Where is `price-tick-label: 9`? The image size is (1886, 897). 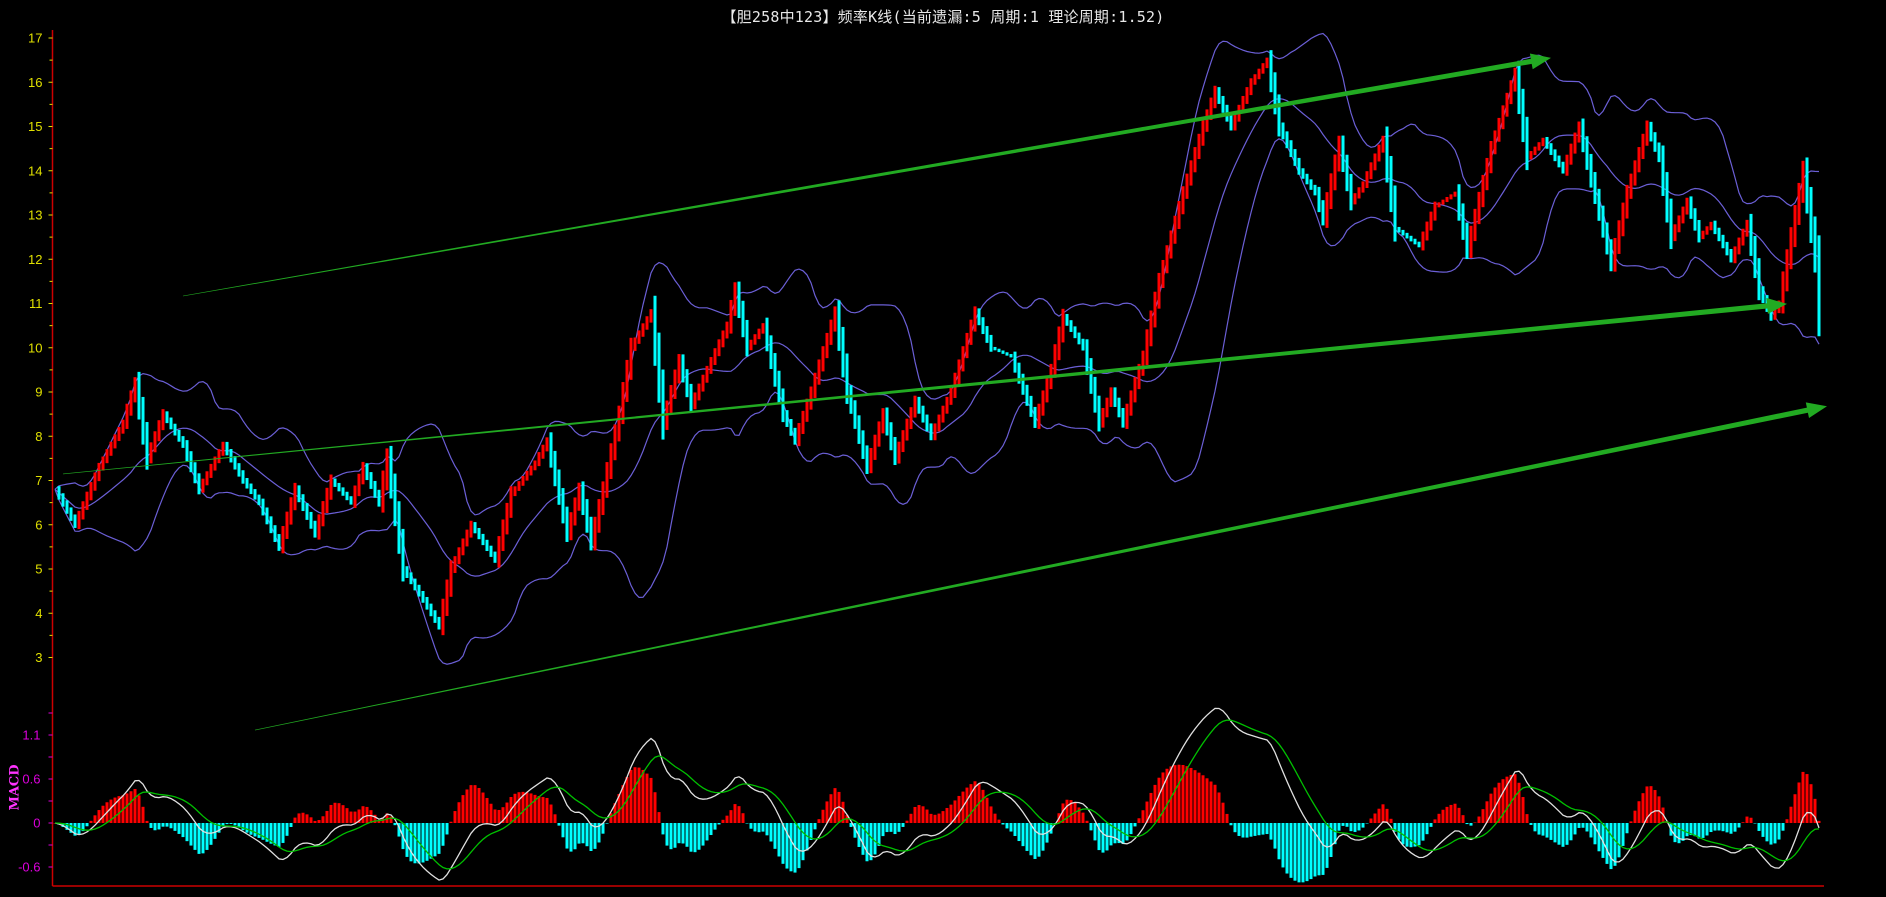
price-tick-label: 9 is located at coordinates (38, 392).